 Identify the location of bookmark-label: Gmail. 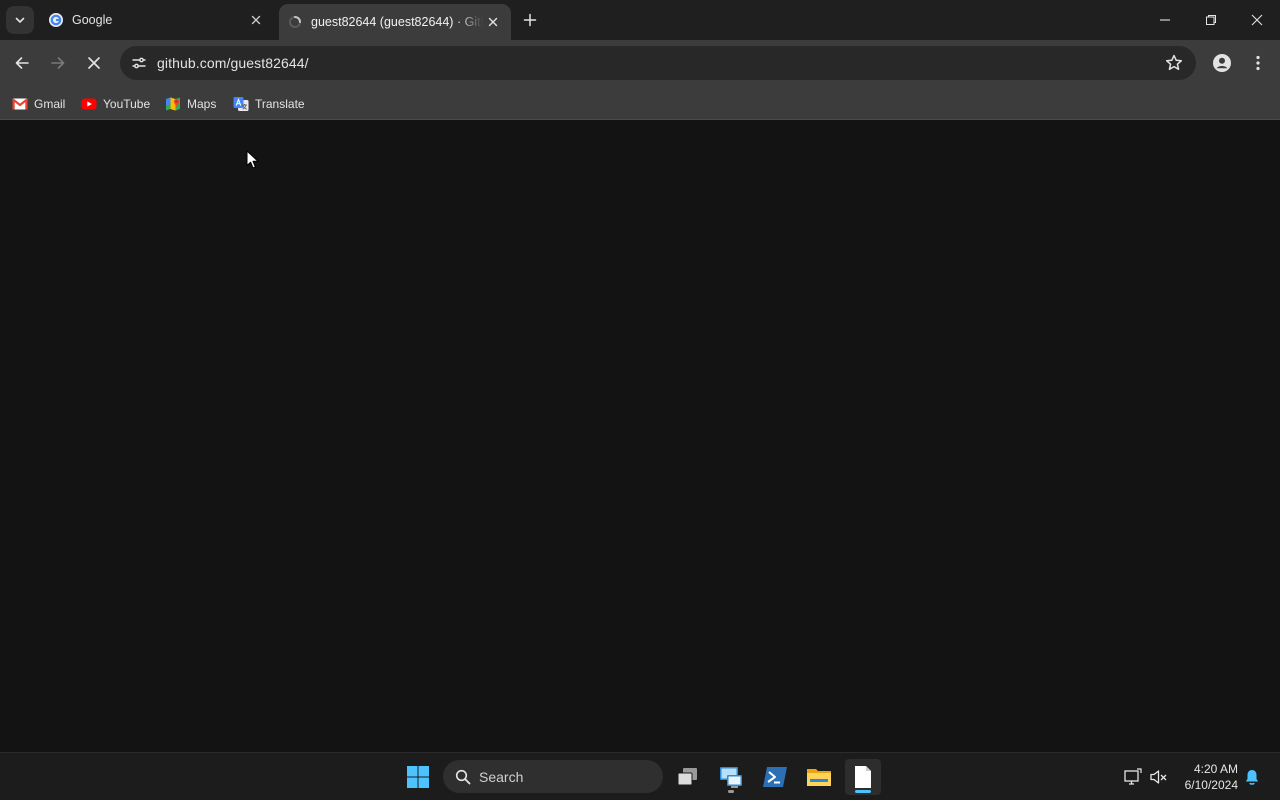
(50, 104).